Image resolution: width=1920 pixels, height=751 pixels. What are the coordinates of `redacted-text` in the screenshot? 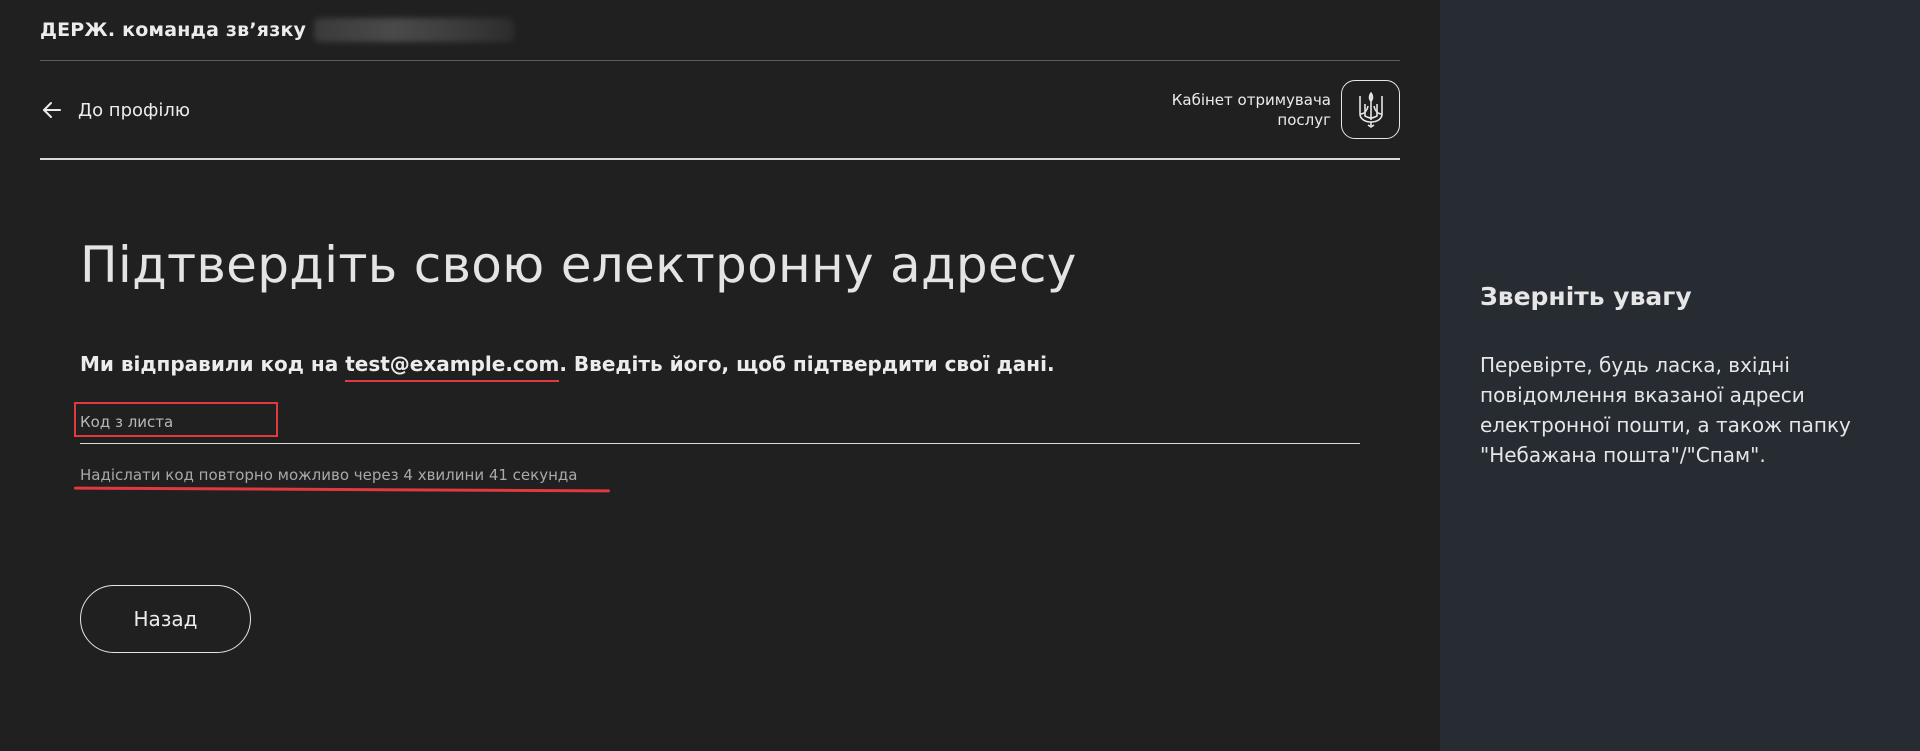 It's located at (414, 30).